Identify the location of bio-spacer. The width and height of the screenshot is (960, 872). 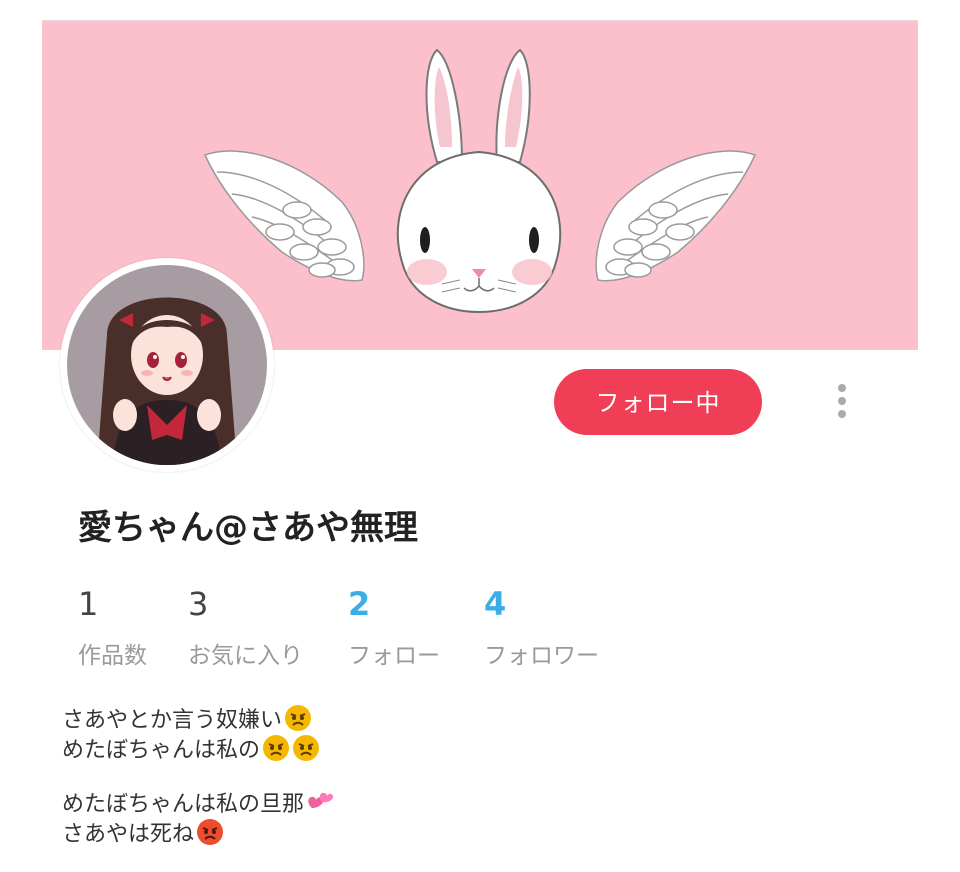
(199, 776).